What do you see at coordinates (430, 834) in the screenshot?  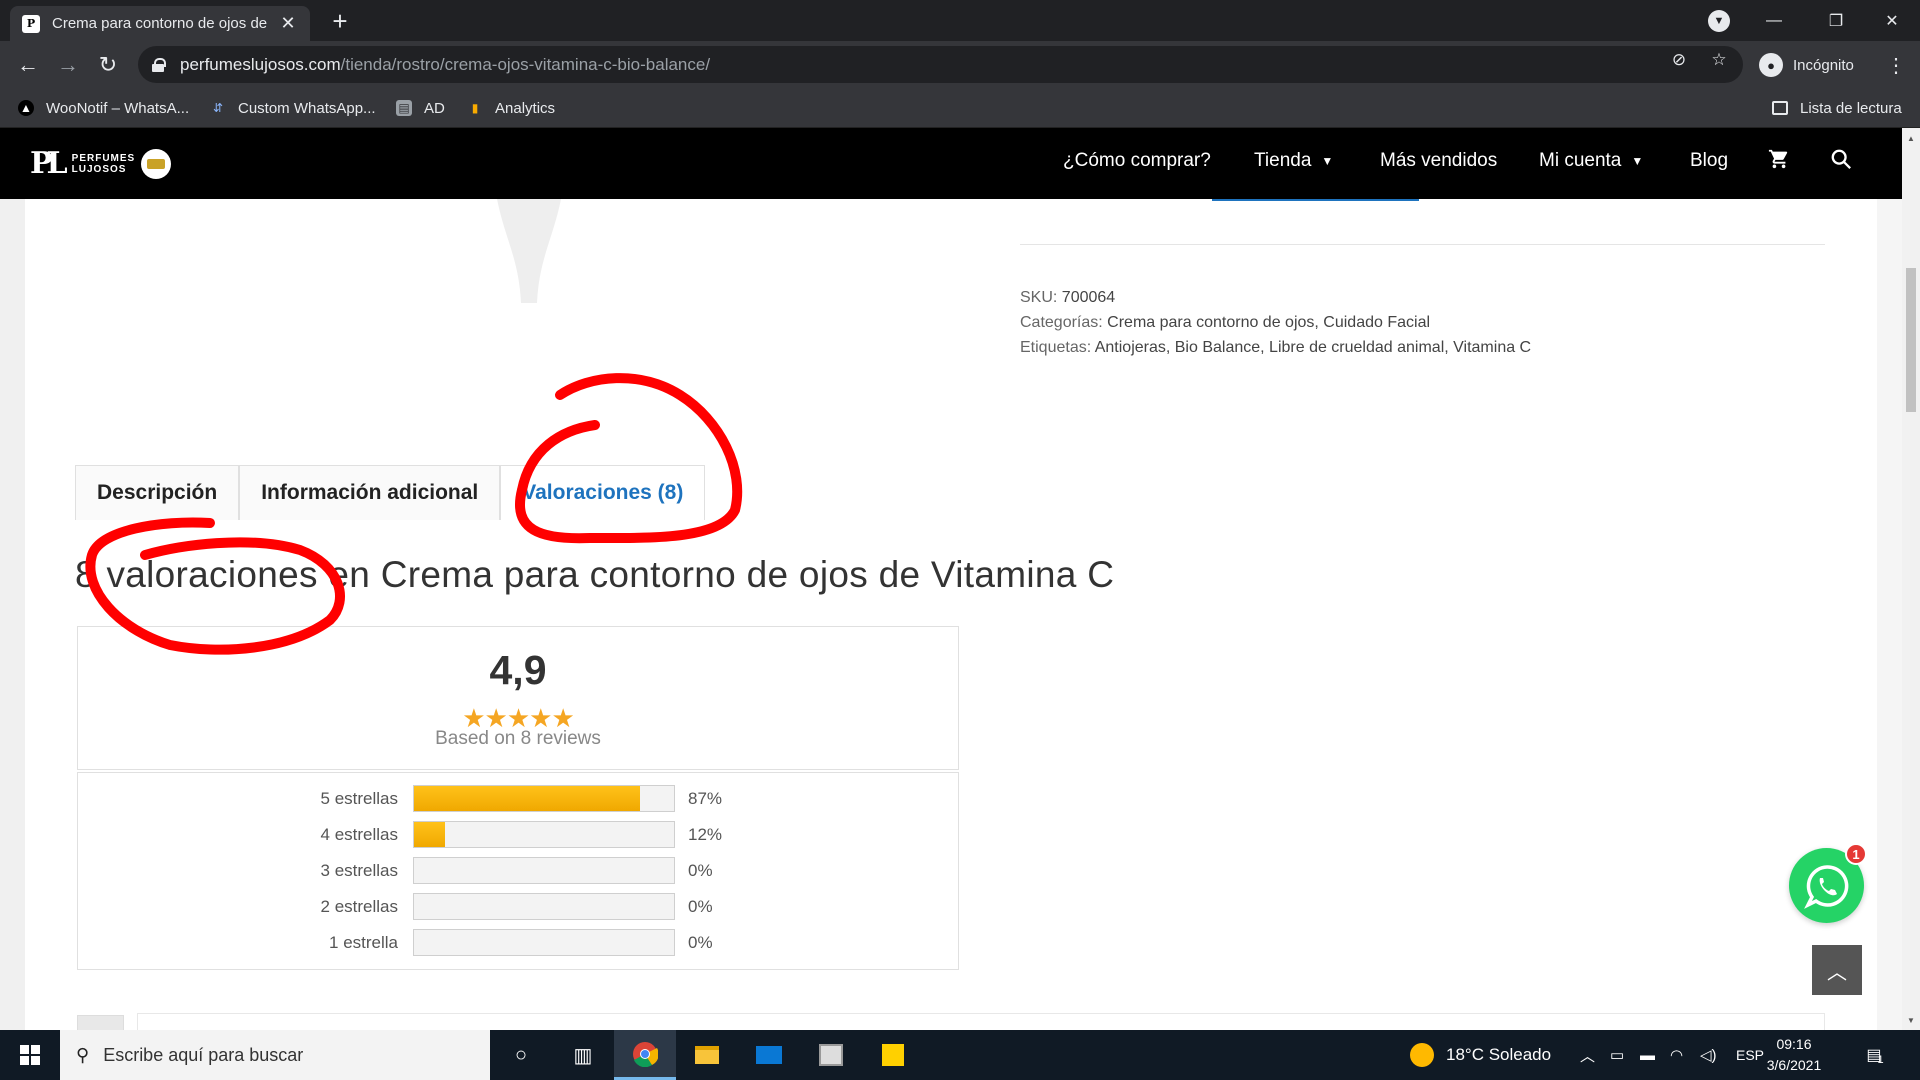 I see `rating-bar-fill` at bounding box center [430, 834].